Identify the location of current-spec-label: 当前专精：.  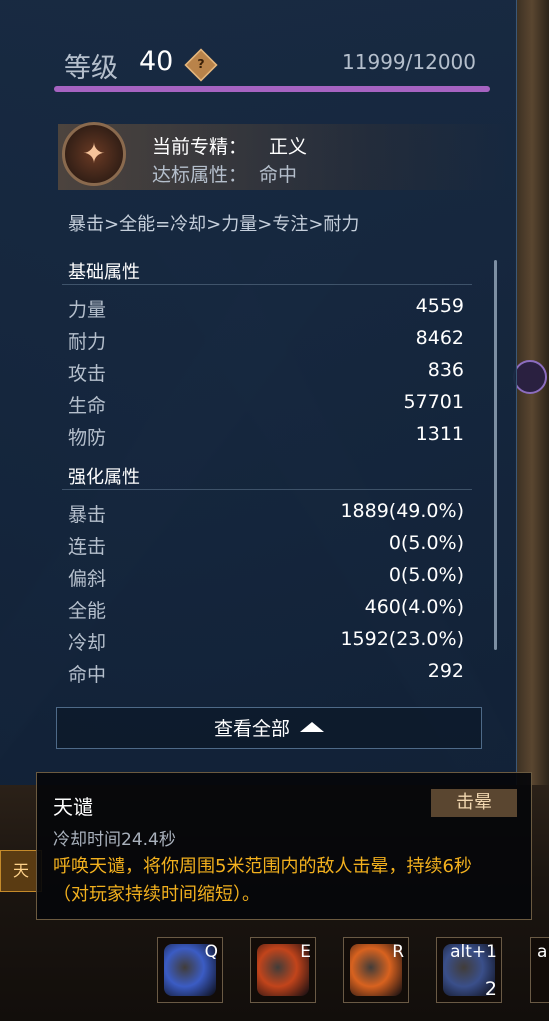
(200, 147).